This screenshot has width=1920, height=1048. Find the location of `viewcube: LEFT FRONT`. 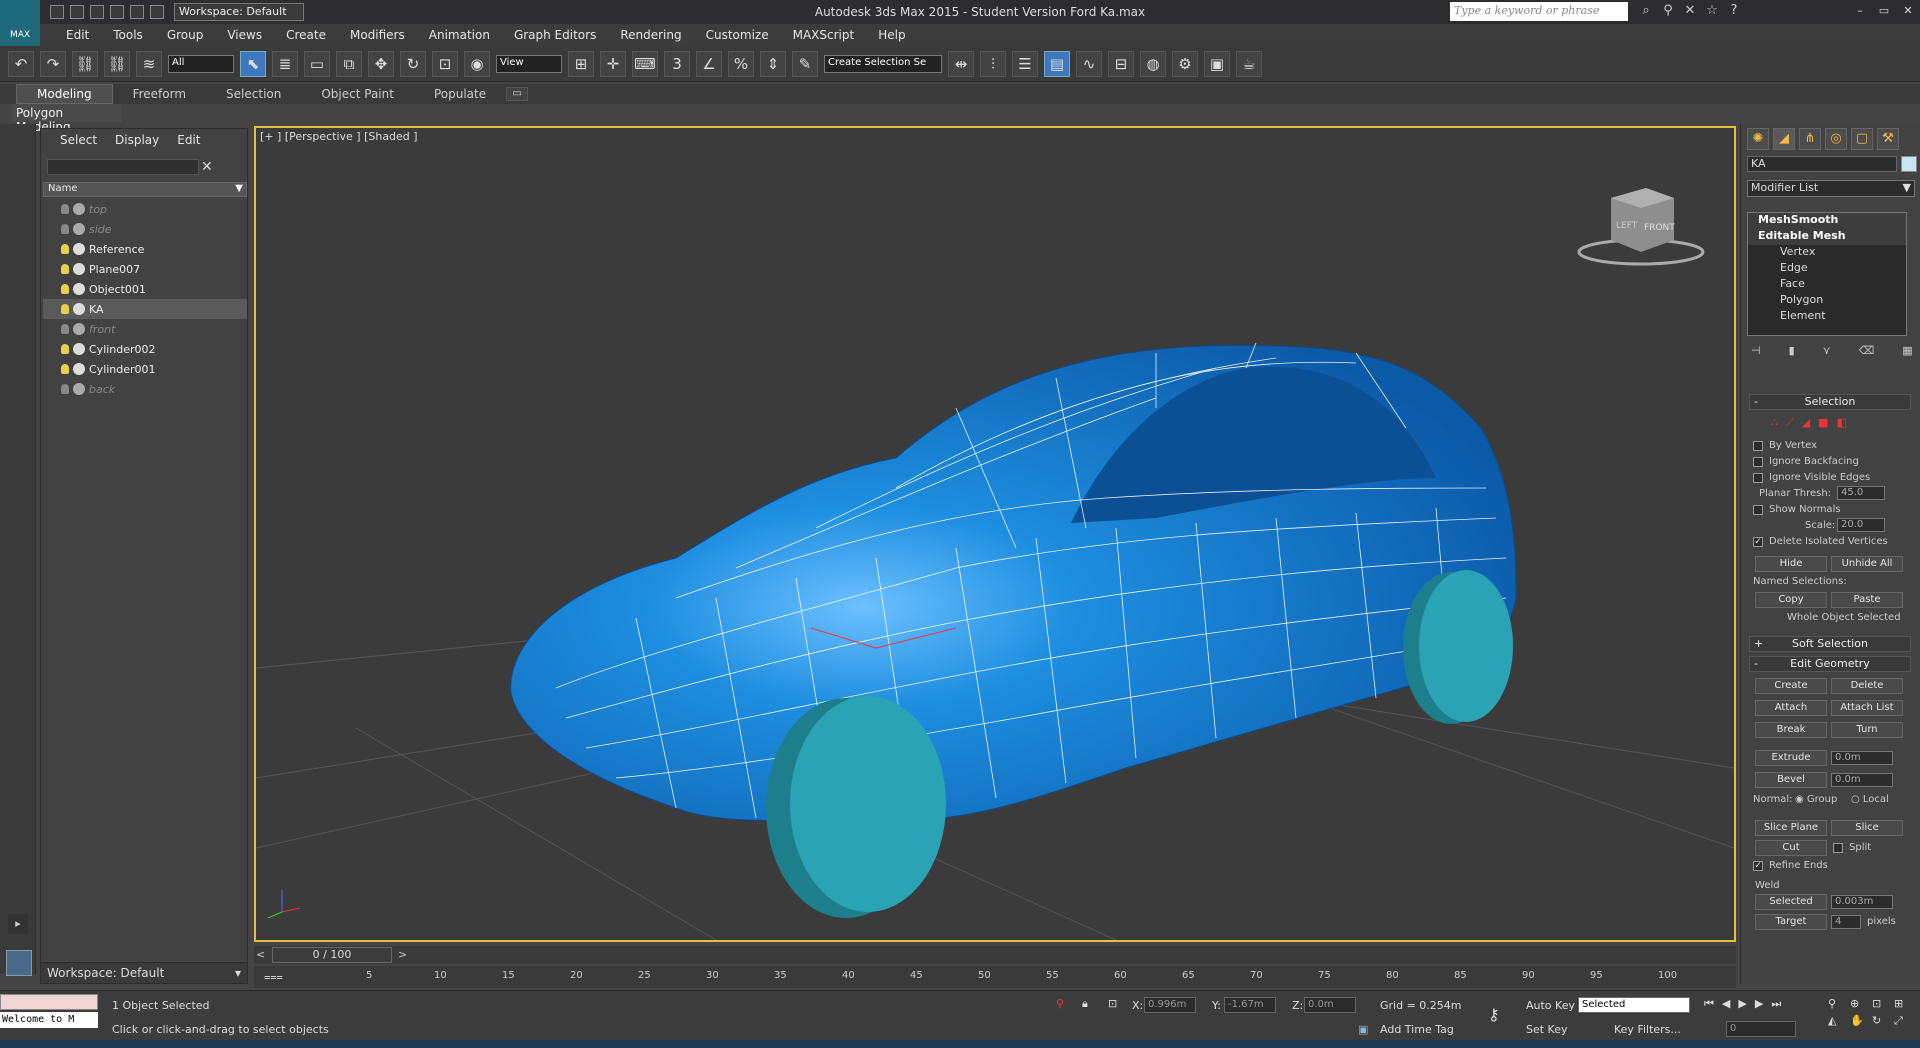

viewcube: LEFT FRONT is located at coordinates (1641, 227).